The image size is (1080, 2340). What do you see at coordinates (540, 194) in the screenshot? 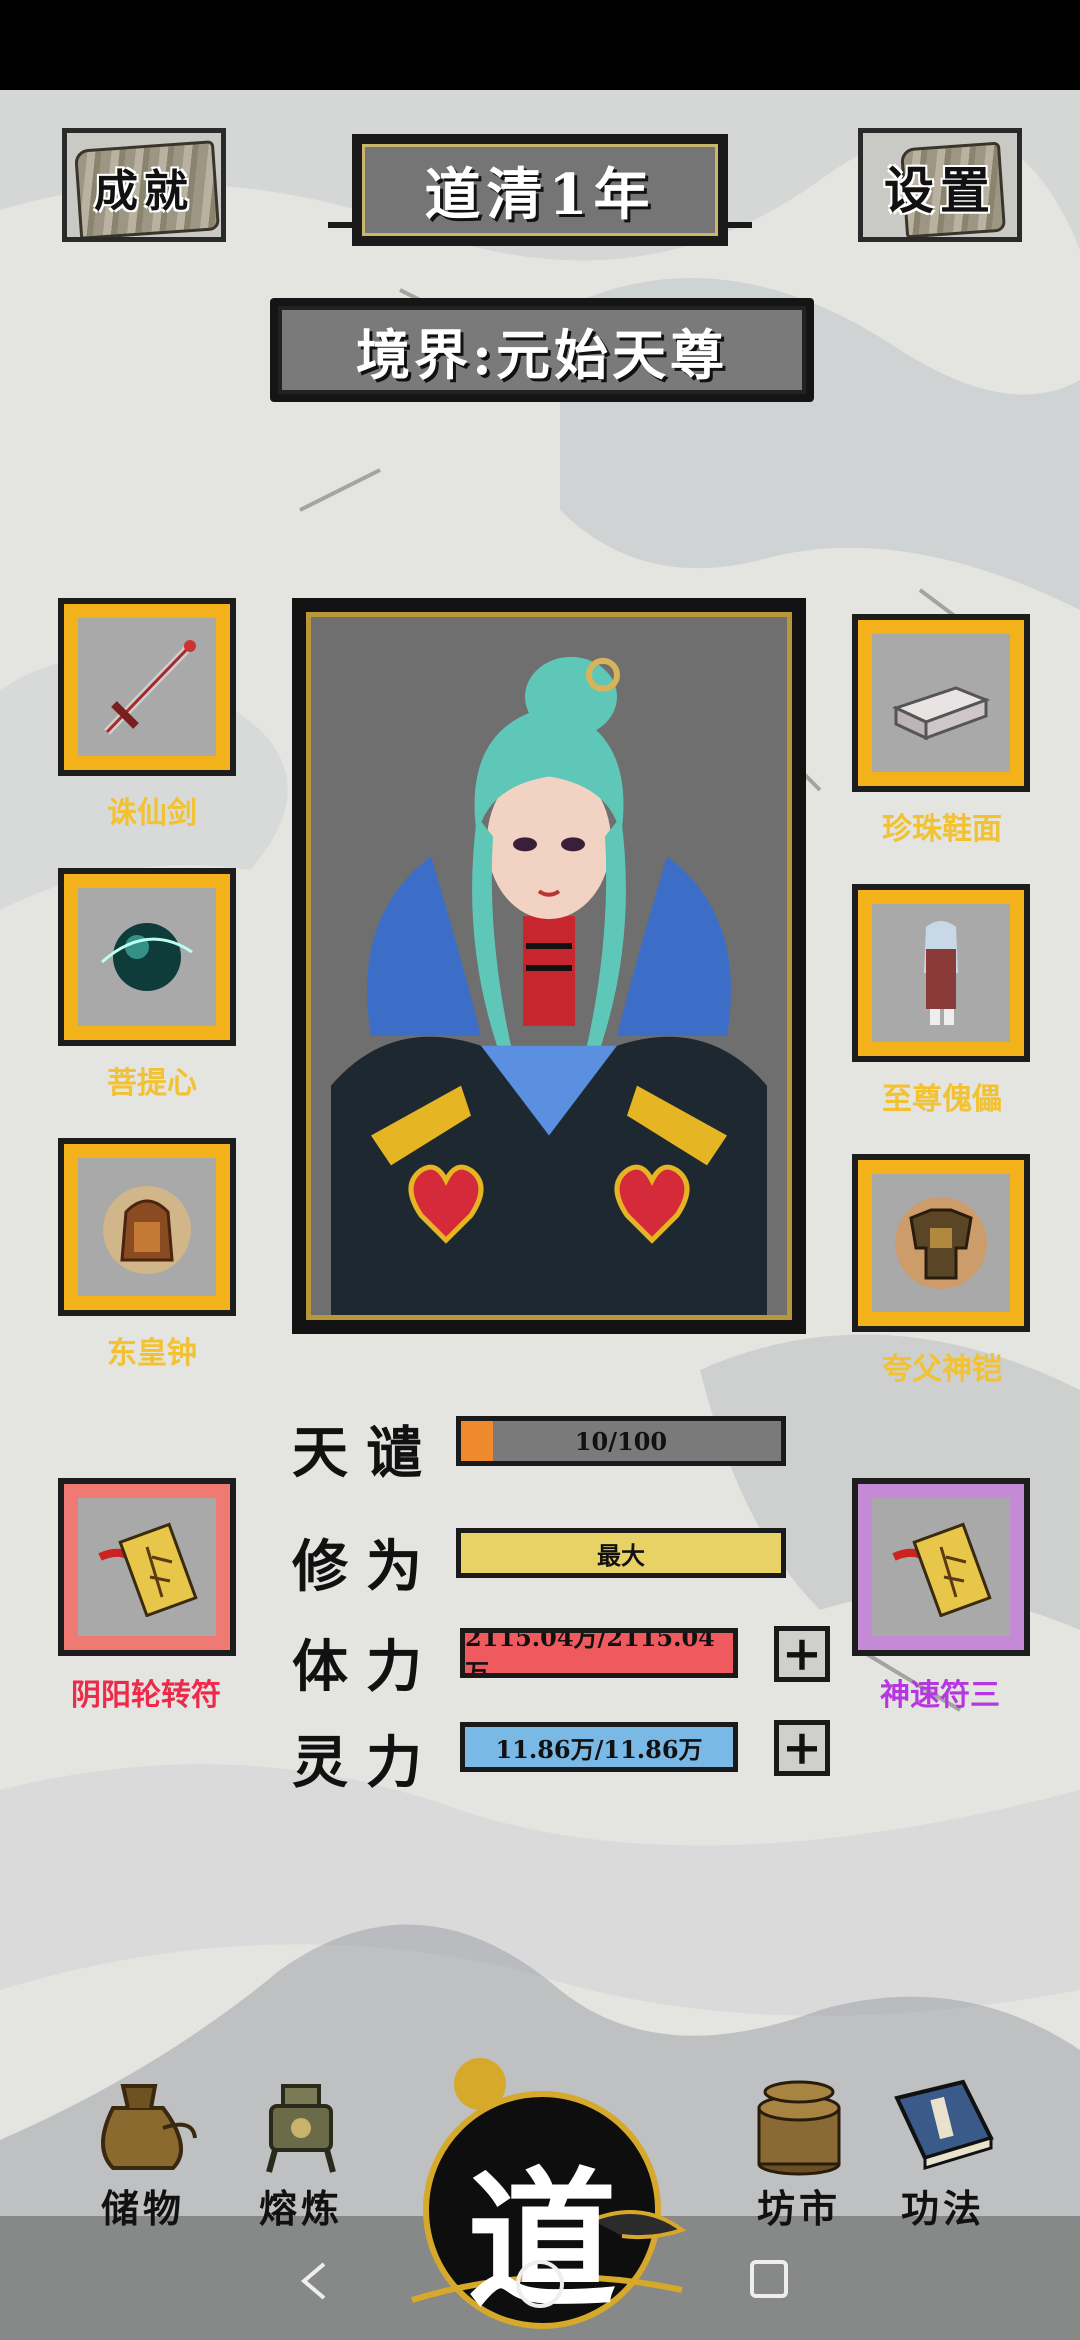
I see `year-label: 道清1年` at bounding box center [540, 194].